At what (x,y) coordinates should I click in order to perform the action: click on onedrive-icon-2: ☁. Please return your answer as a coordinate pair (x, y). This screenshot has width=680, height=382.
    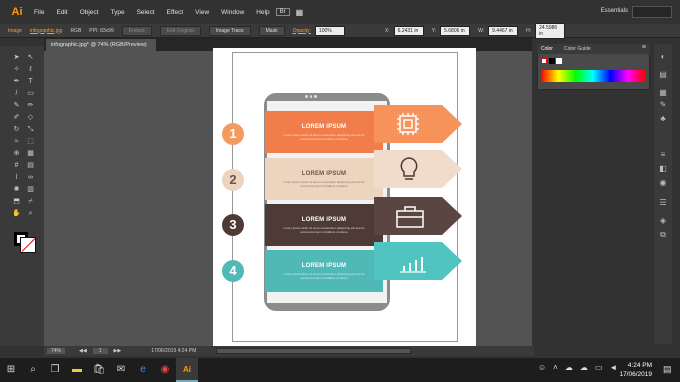
    Looking at the image, I should click on (584, 367).